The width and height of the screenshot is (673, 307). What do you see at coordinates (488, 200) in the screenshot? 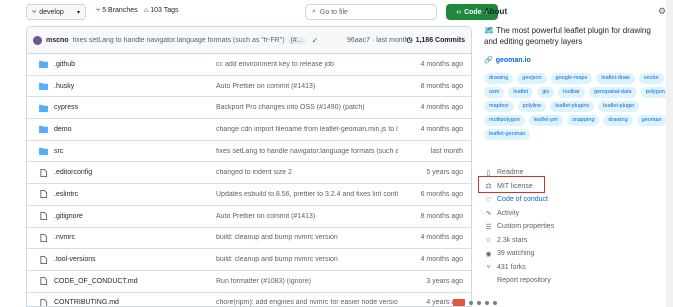
I see `heart-icon: ♡` at bounding box center [488, 200].